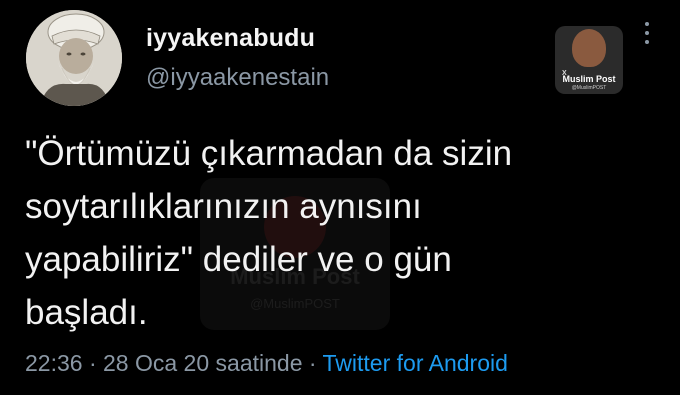 The width and height of the screenshot is (680, 395). What do you see at coordinates (238, 259) in the screenshot?
I see `tweet-line: yapabiliriz" dediler ve o gün` at bounding box center [238, 259].